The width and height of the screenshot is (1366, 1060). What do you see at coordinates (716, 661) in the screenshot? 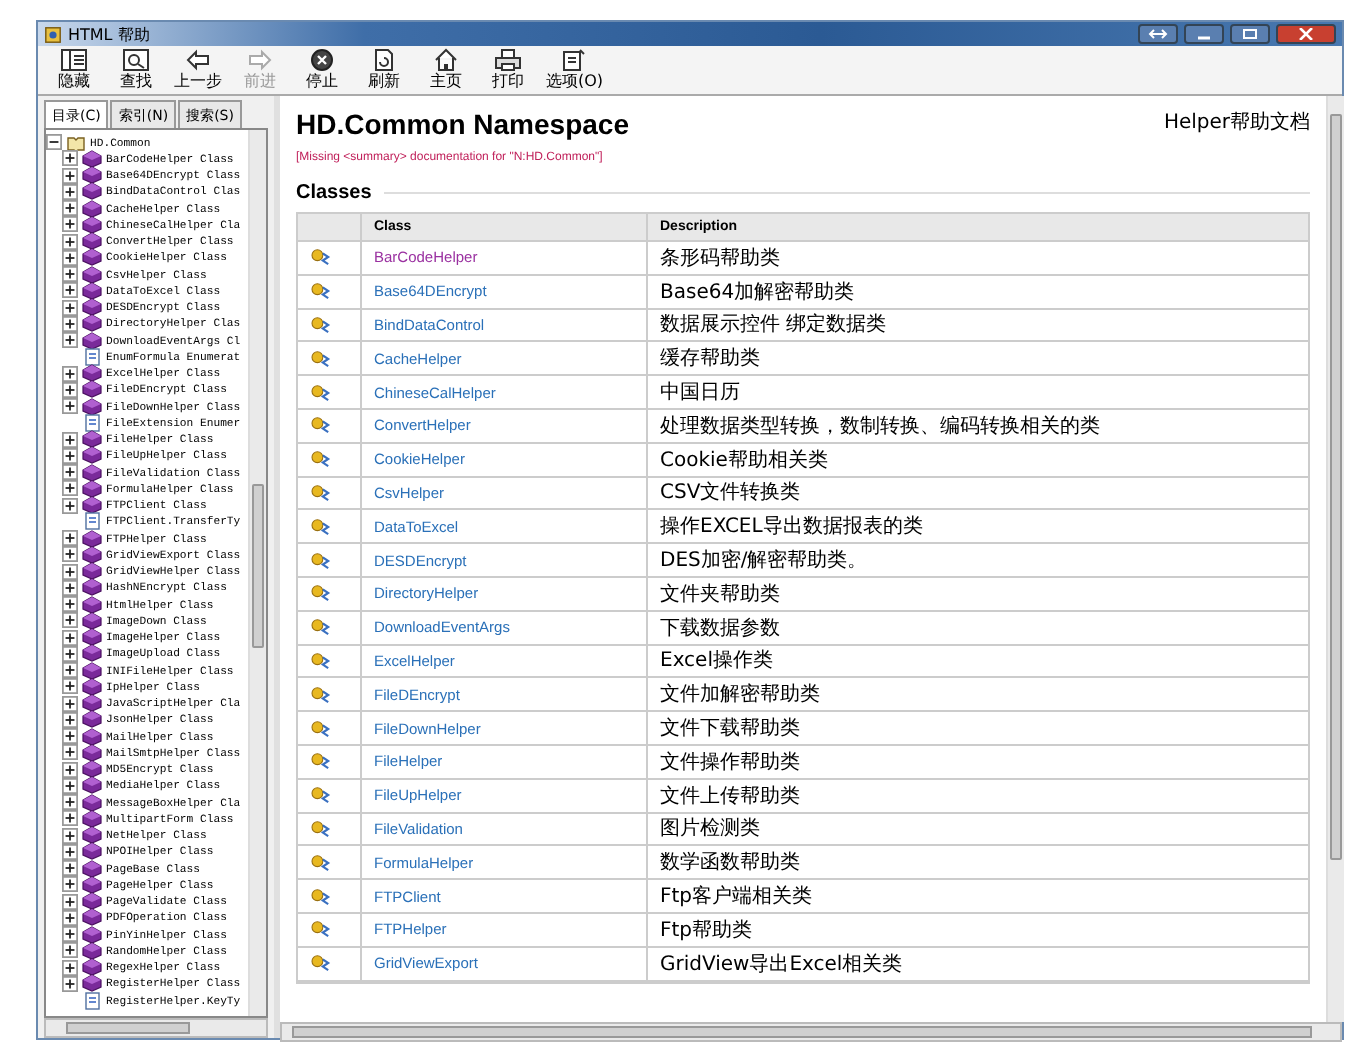
I see `table-cell-text: Excel操作类` at bounding box center [716, 661].